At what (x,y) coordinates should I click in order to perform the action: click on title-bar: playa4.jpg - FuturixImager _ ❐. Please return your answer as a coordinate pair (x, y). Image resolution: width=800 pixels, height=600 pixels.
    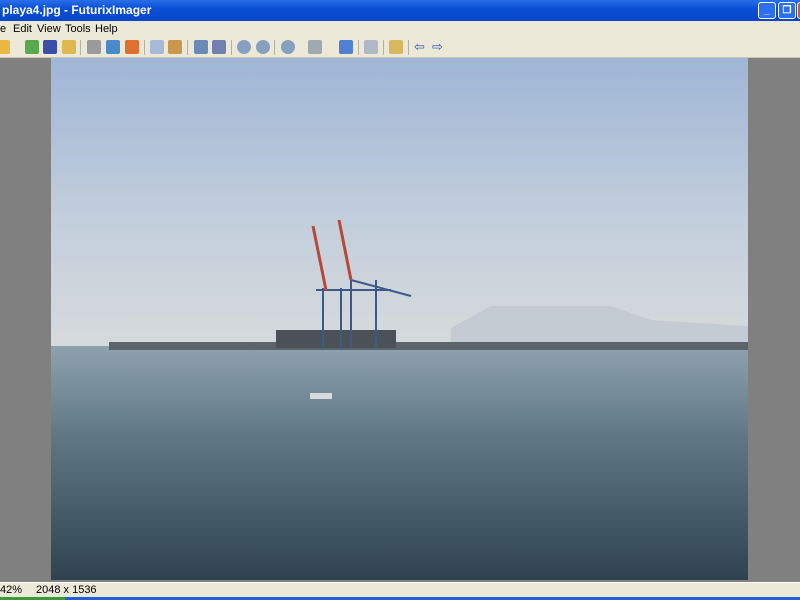
    Looking at the image, I should click on (400, 10).